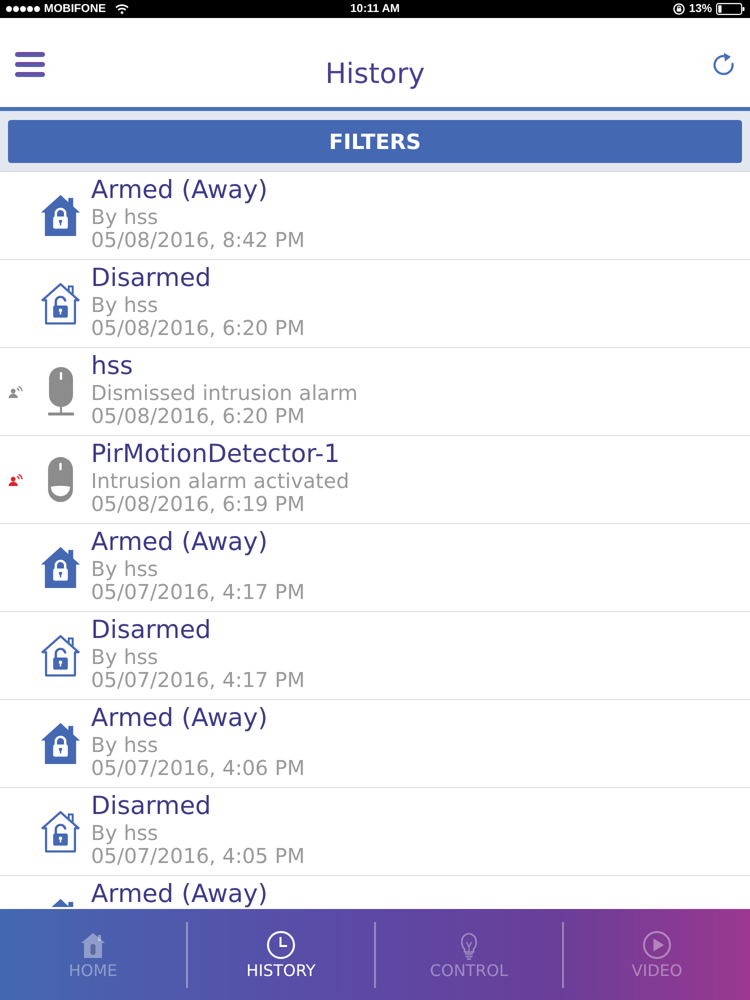 The image size is (750, 1000). What do you see at coordinates (23, 9) in the screenshot?
I see `signal-dots-icon` at bounding box center [23, 9].